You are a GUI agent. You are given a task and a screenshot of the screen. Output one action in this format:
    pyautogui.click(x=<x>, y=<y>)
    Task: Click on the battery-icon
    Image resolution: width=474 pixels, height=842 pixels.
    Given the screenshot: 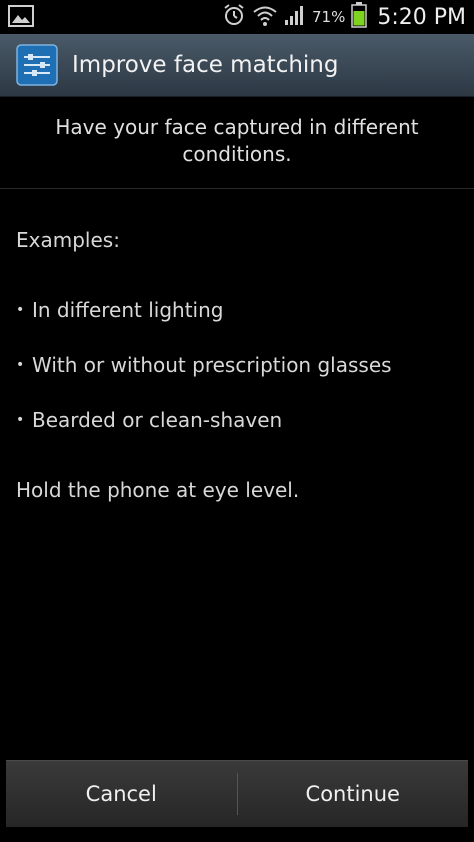 What is the action you would take?
    pyautogui.click(x=359, y=17)
    